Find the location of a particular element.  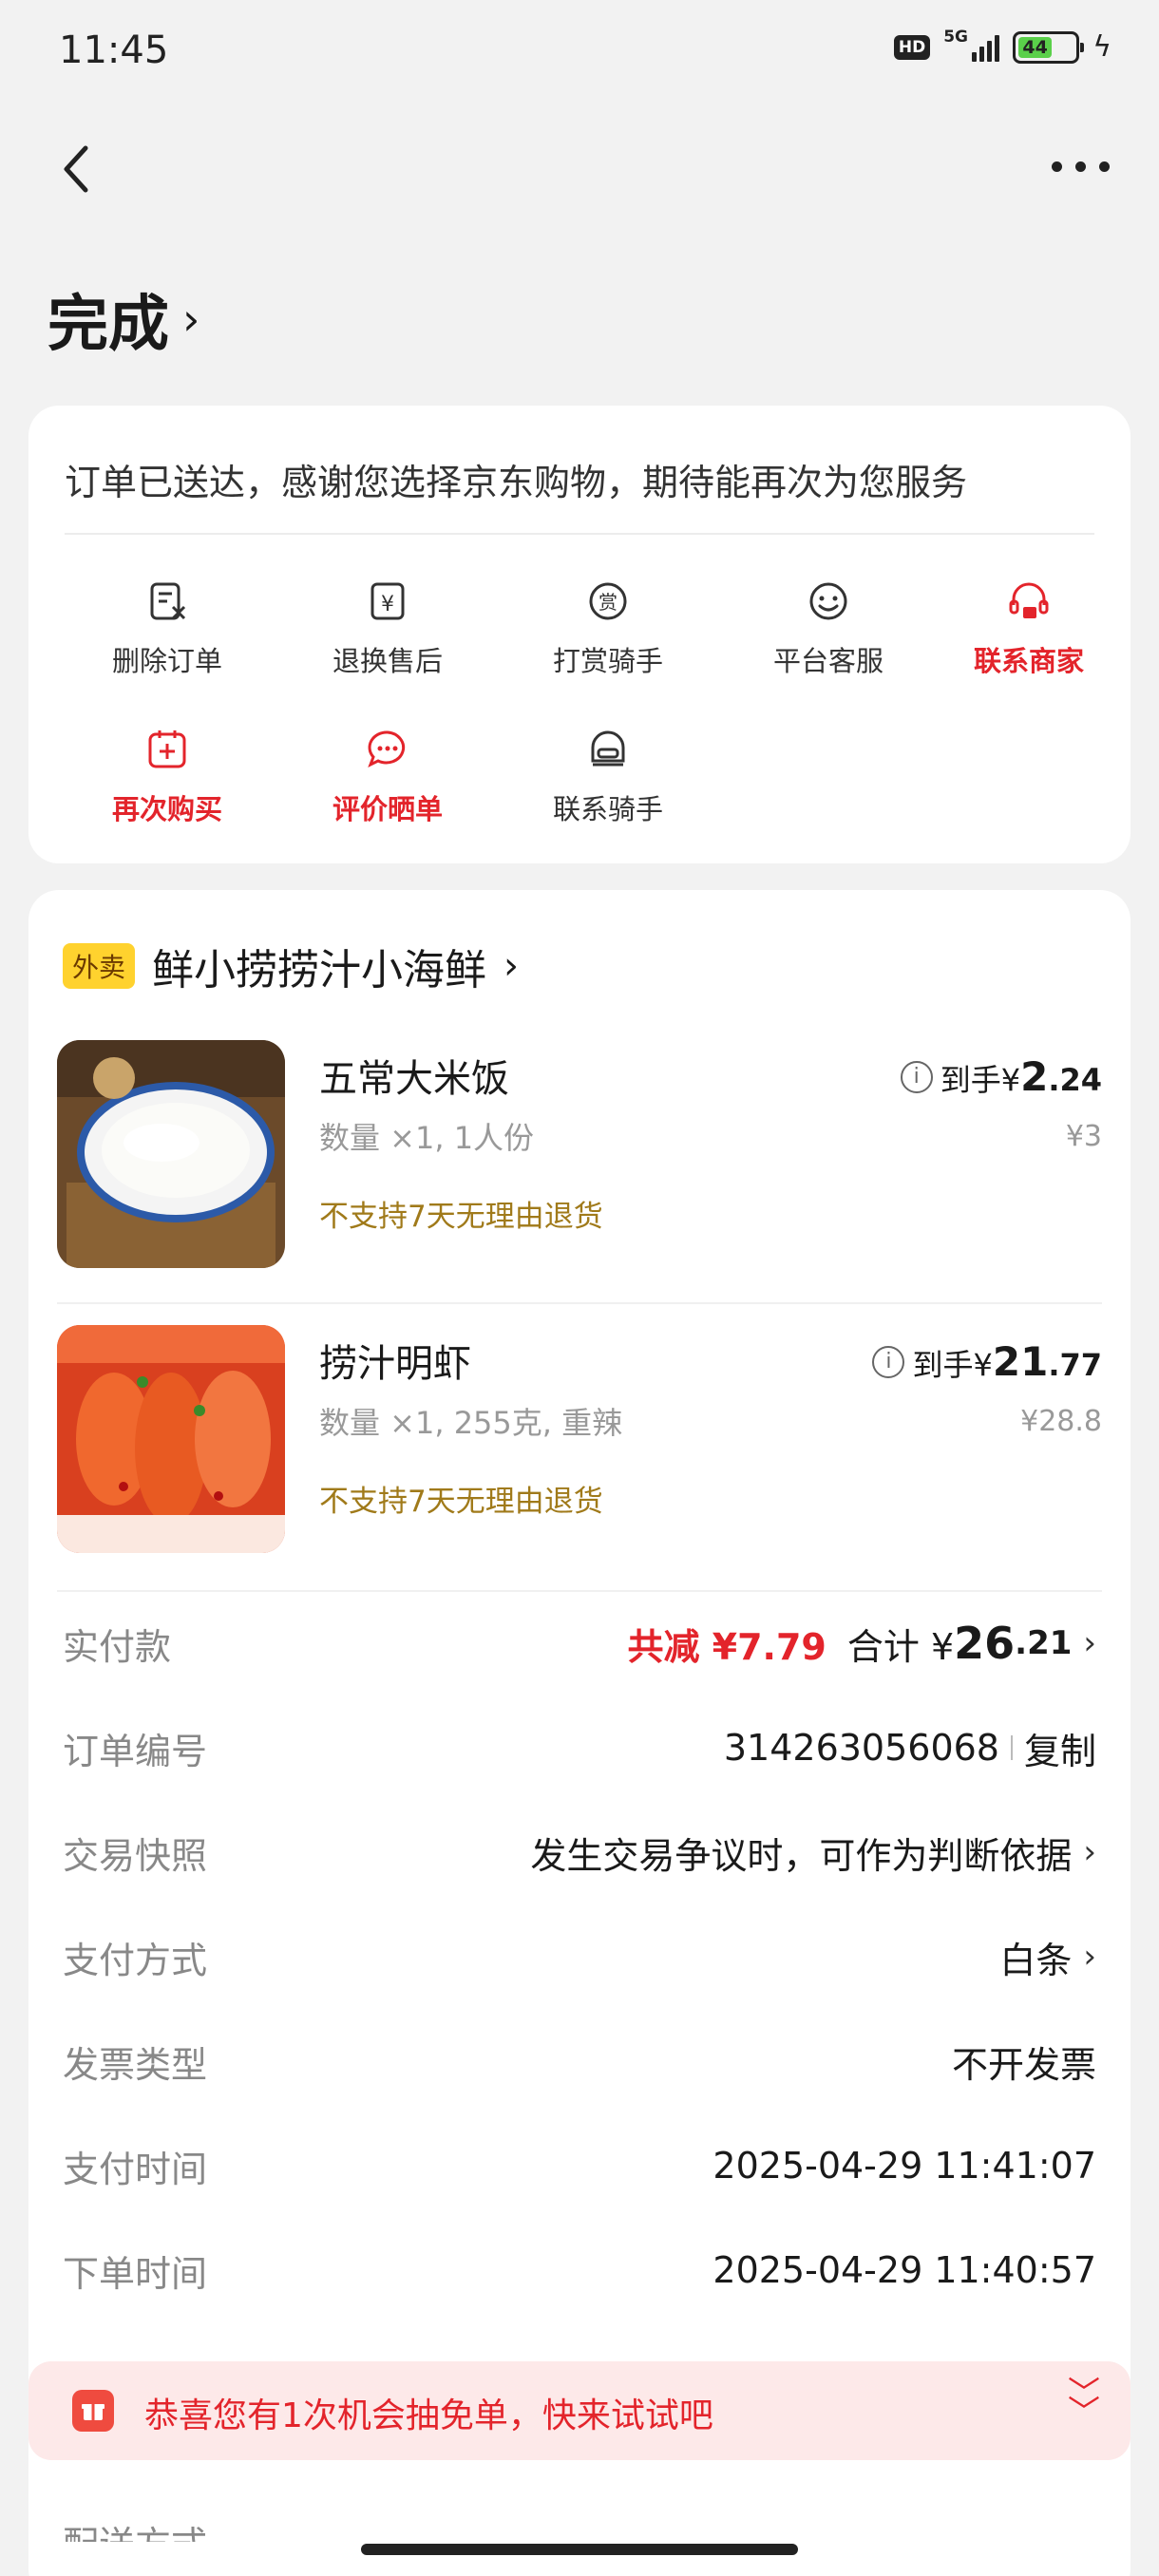

store-header: 外卖 鲜小捞捞汁小海鲜 › is located at coordinates (291, 966).